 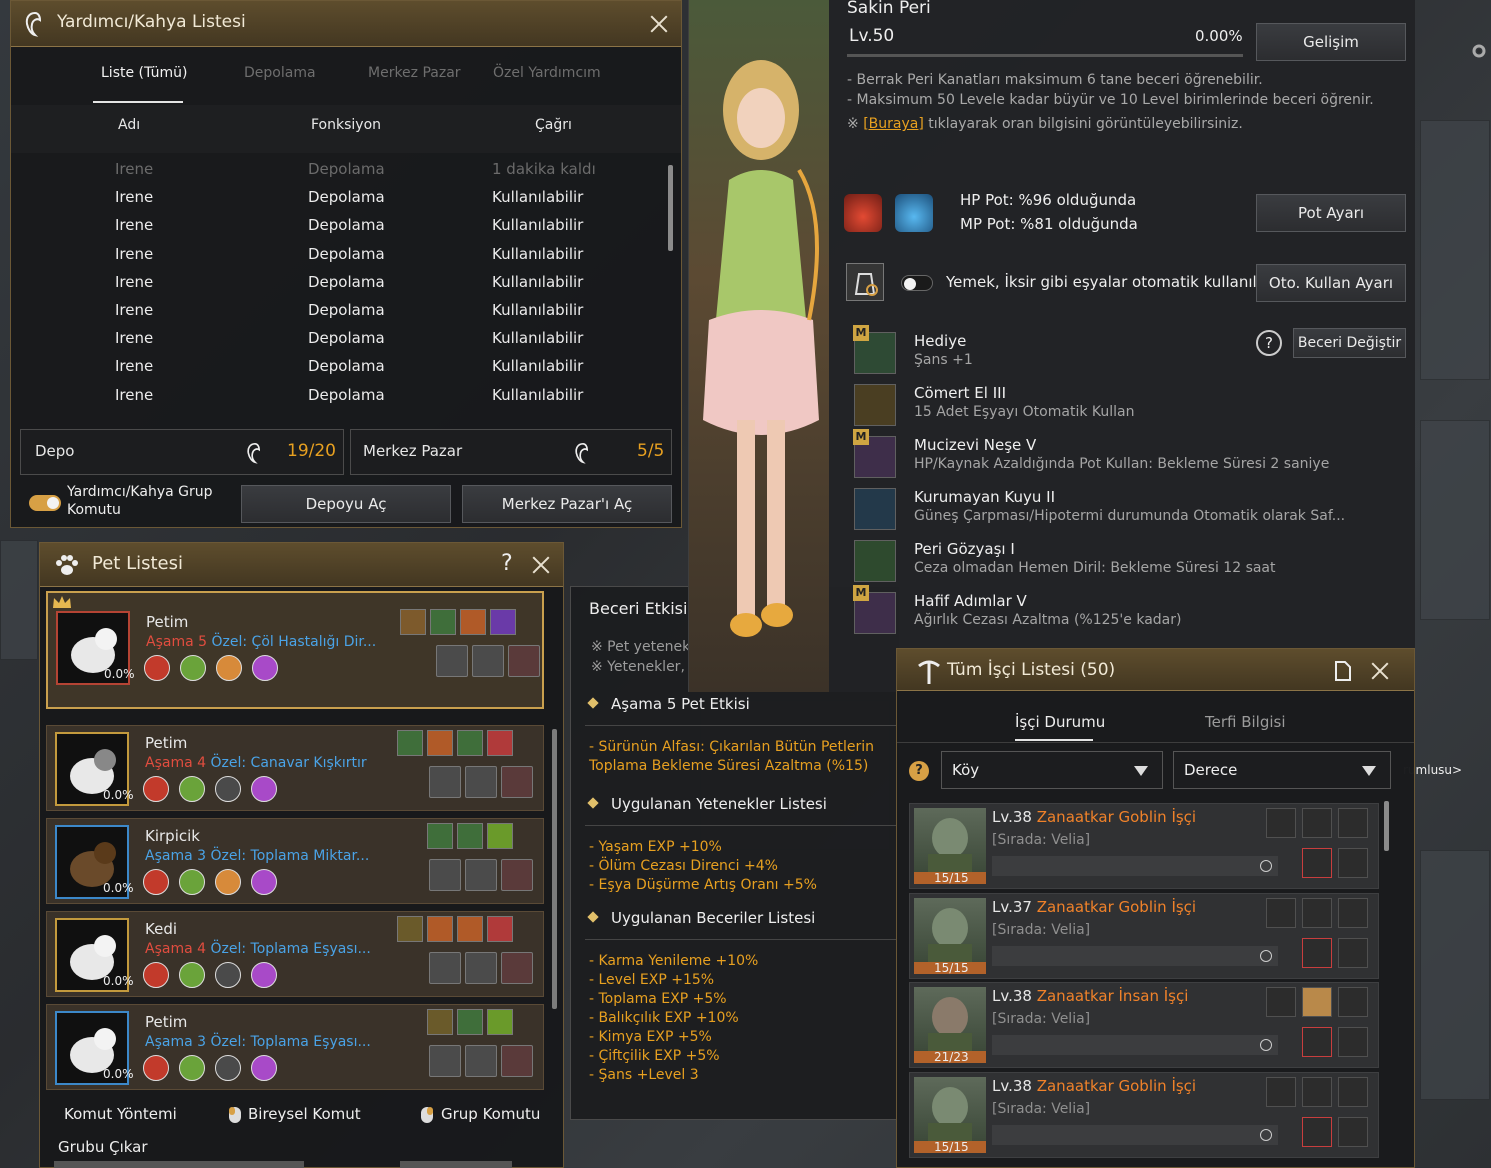 I want to click on mp-potion-icon, so click(x=914, y=213).